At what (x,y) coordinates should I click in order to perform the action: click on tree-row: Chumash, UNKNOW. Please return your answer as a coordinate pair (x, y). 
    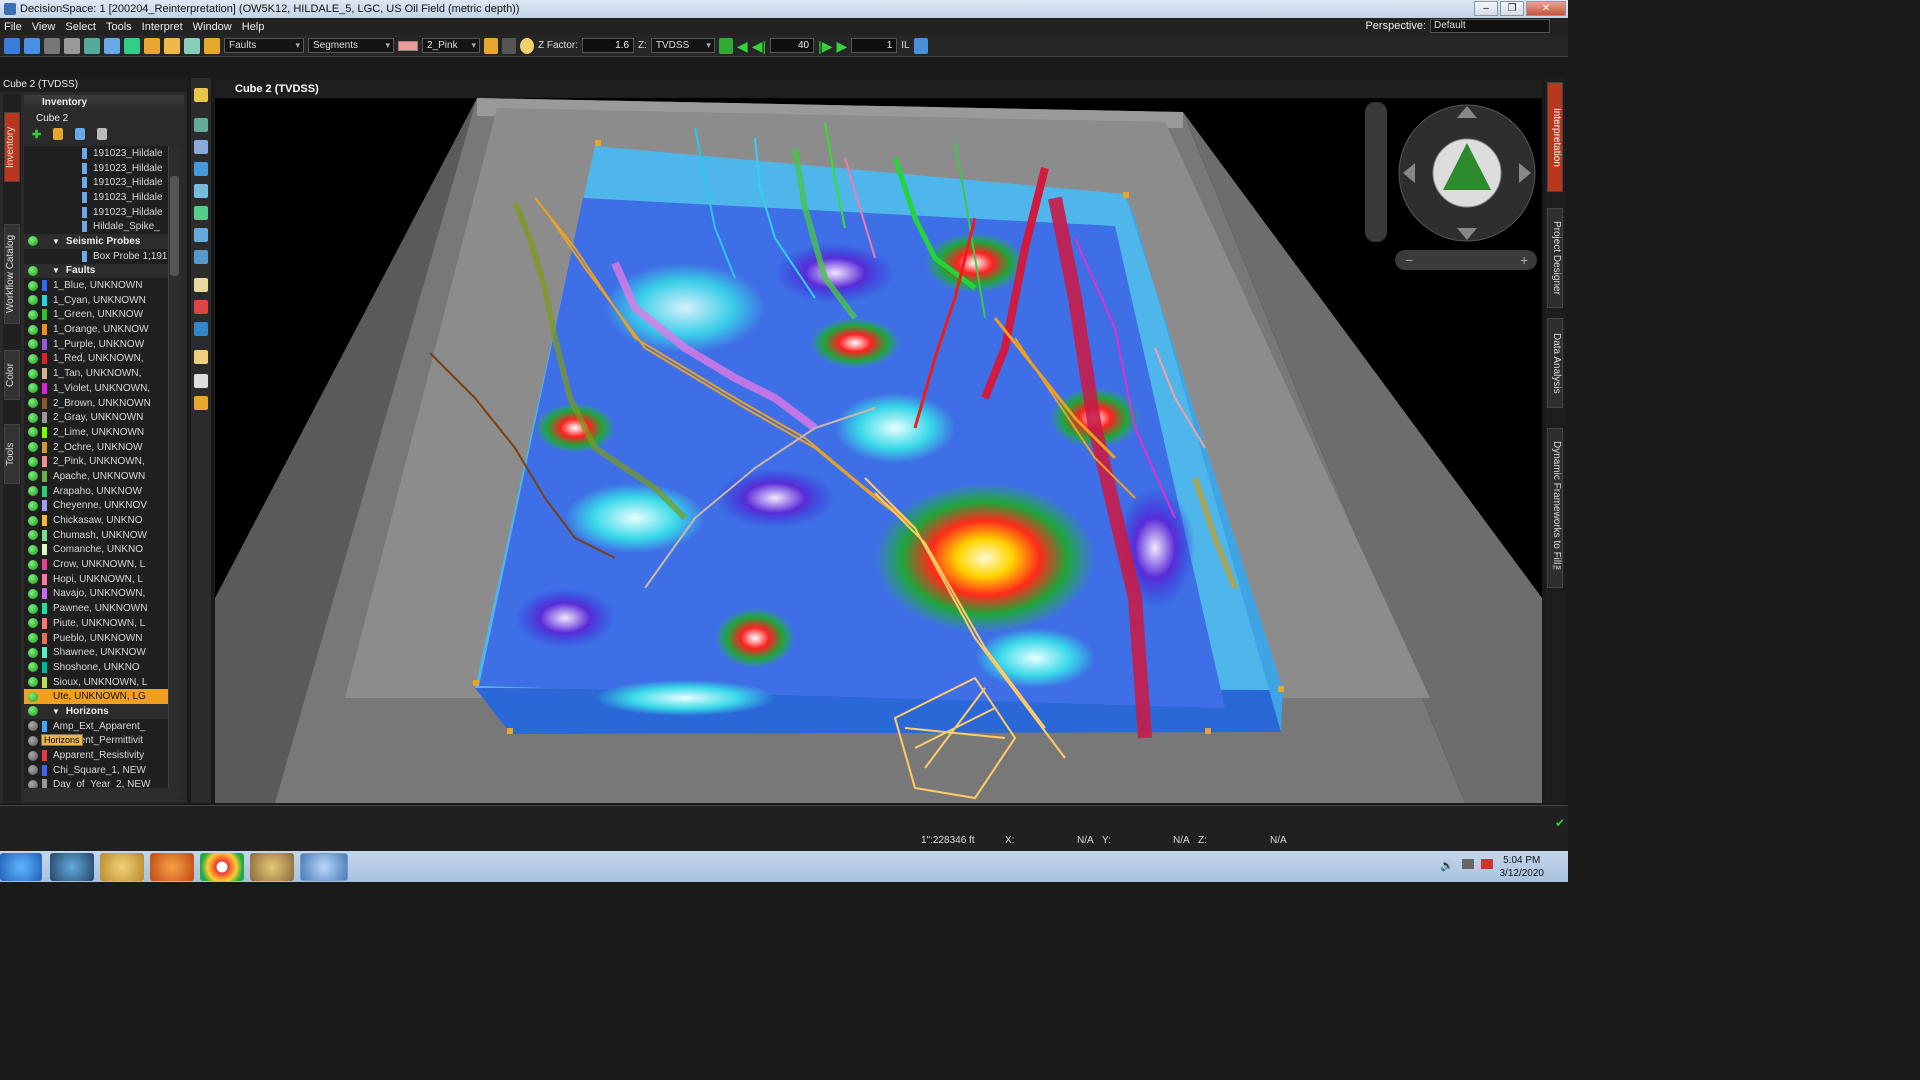
    Looking at the image, I should click on (96, 535).